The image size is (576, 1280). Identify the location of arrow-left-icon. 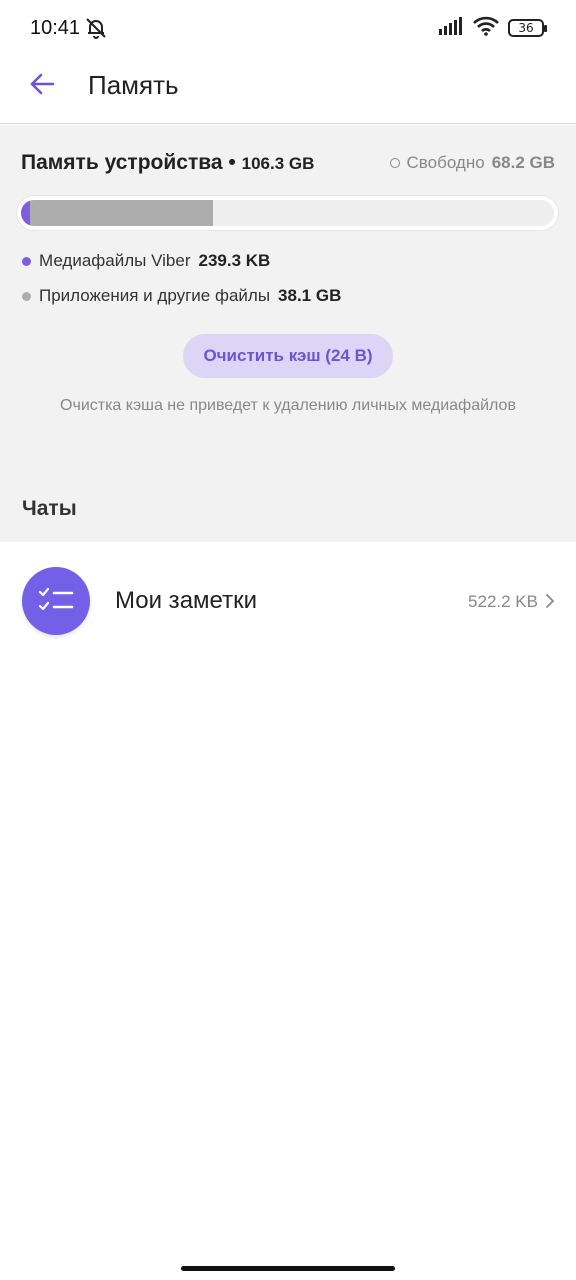
(42, 84).